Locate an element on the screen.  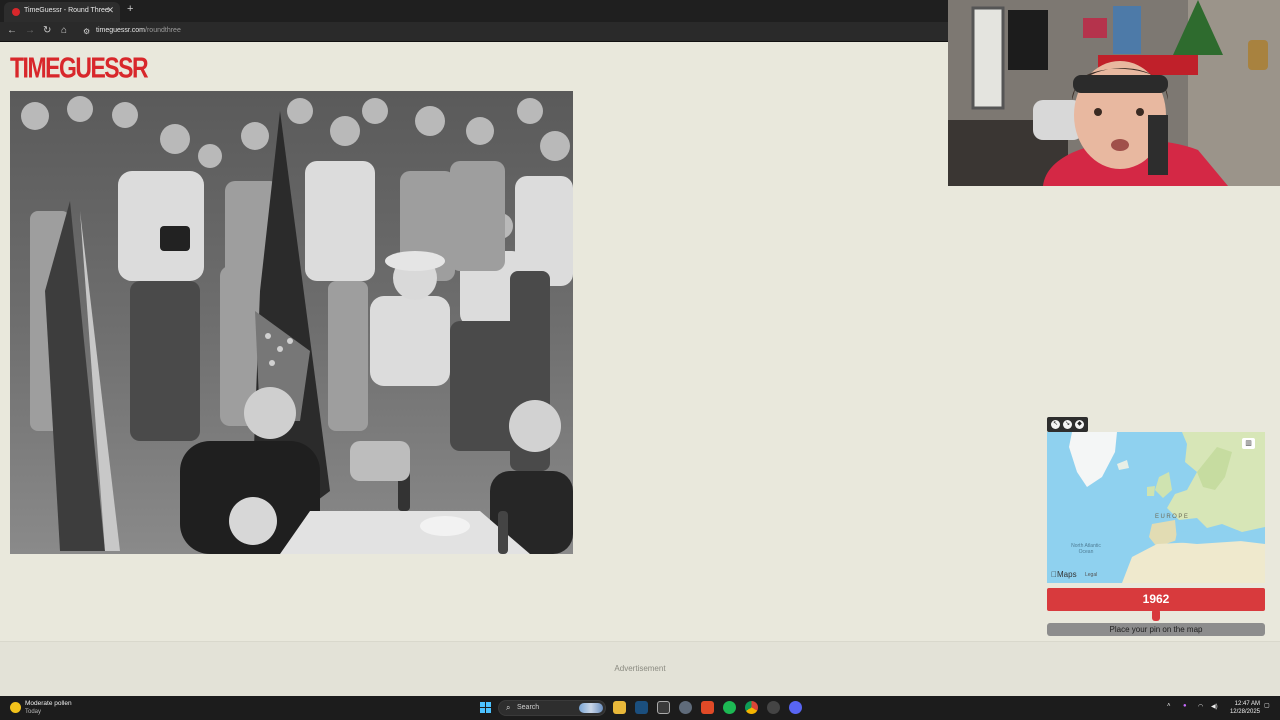
map-label-europe: EUROPE is located at coordinates (1172, 517).